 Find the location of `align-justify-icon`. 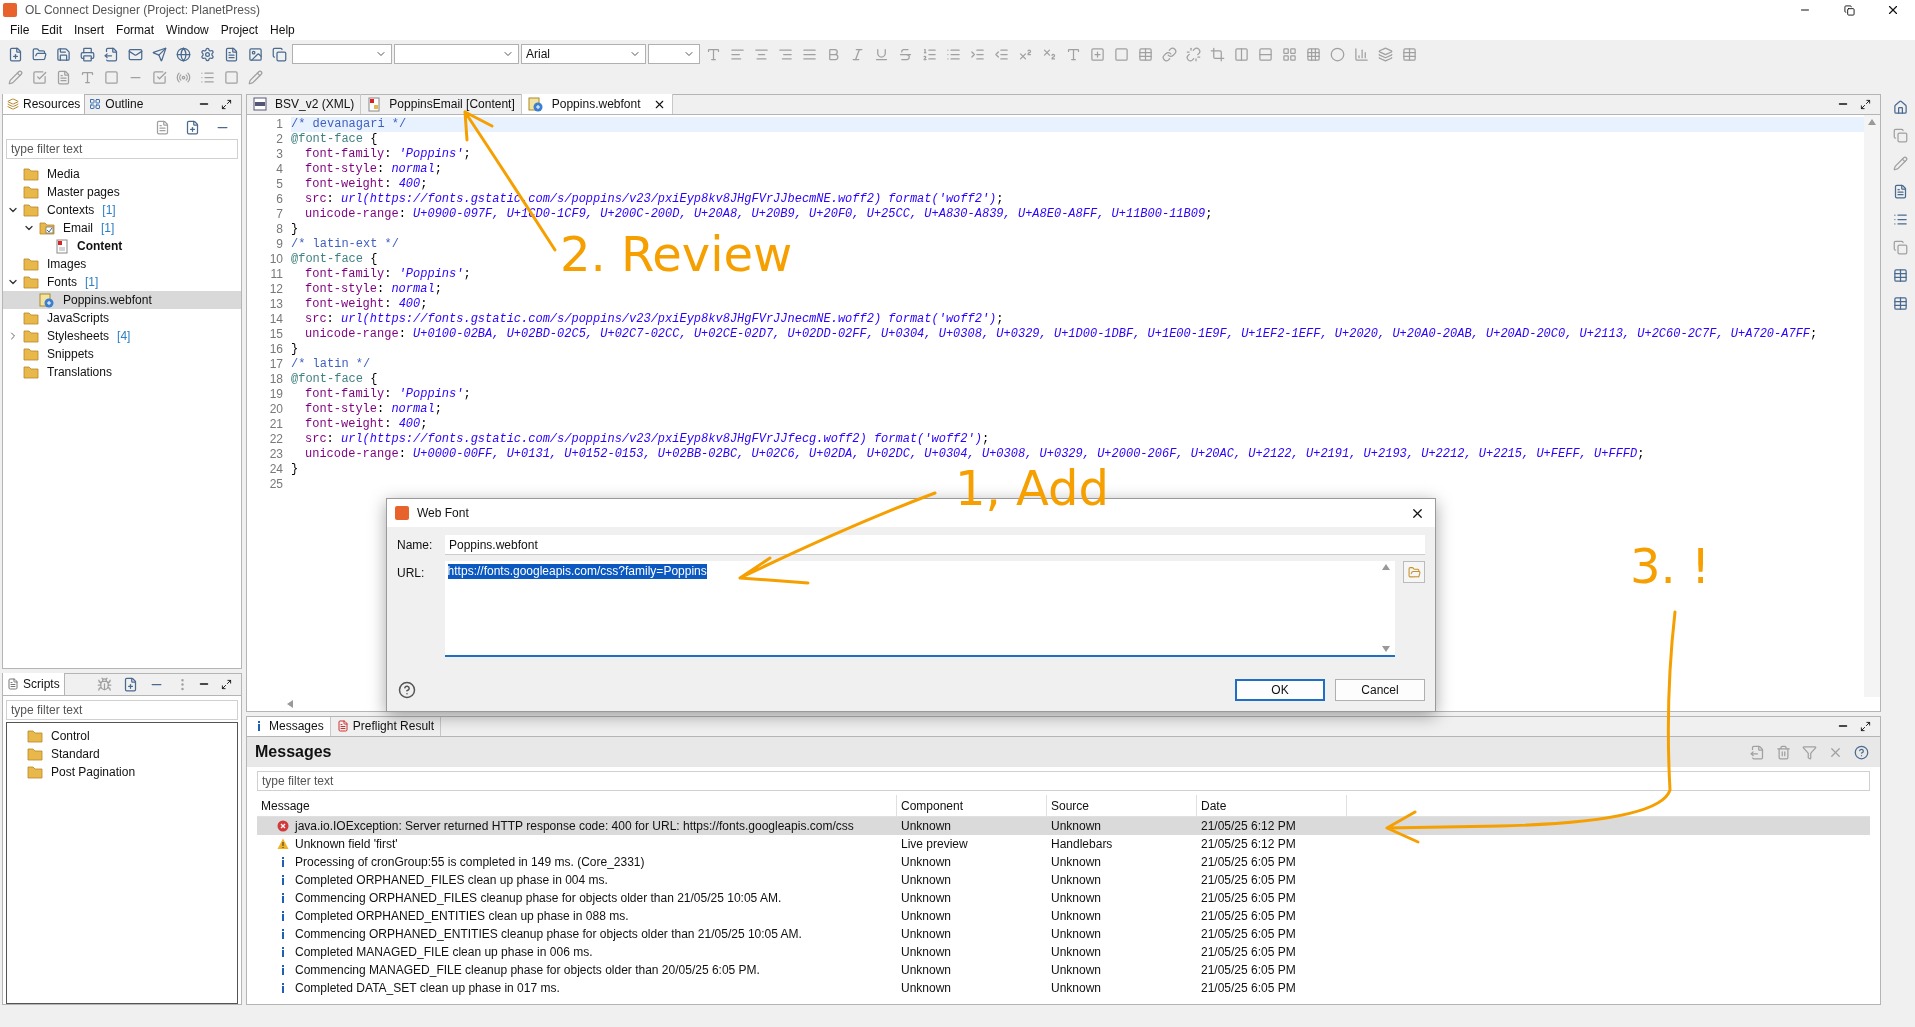

align-justify-icon is located at coordinates (809, 54).